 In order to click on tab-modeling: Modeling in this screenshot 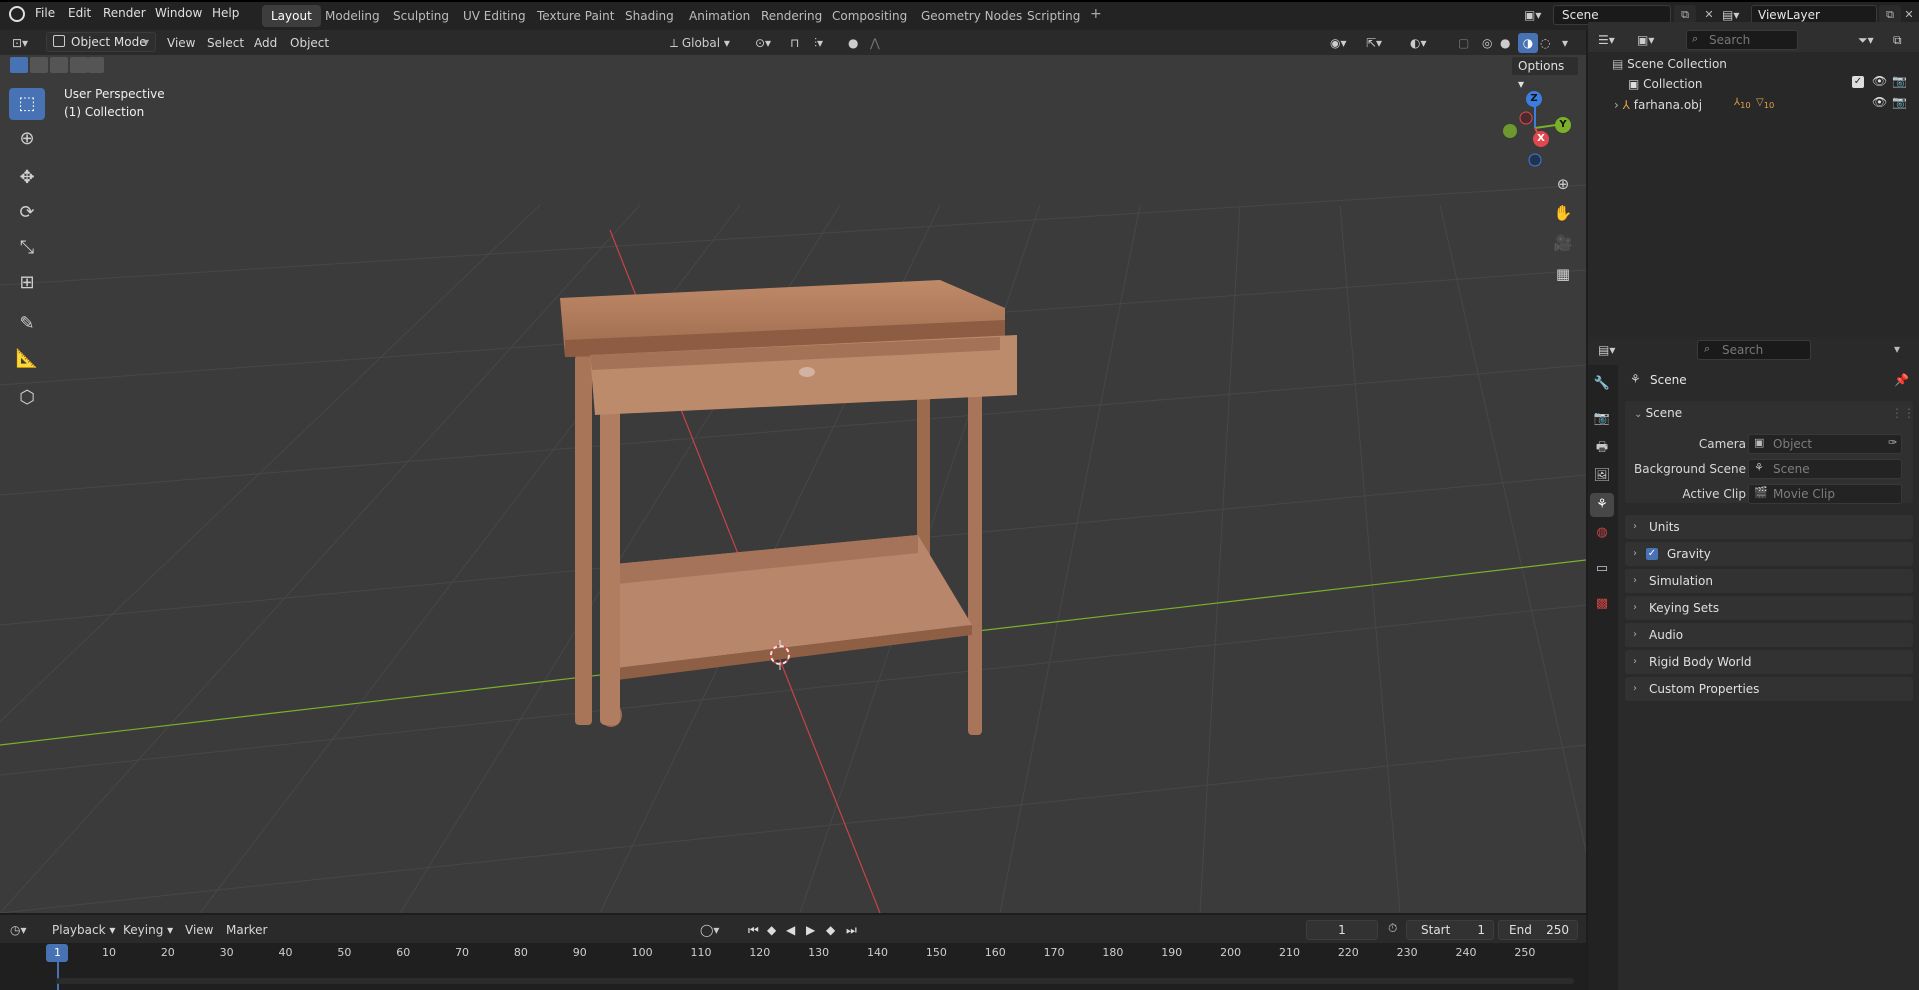, I will do `click(352, 16)`.